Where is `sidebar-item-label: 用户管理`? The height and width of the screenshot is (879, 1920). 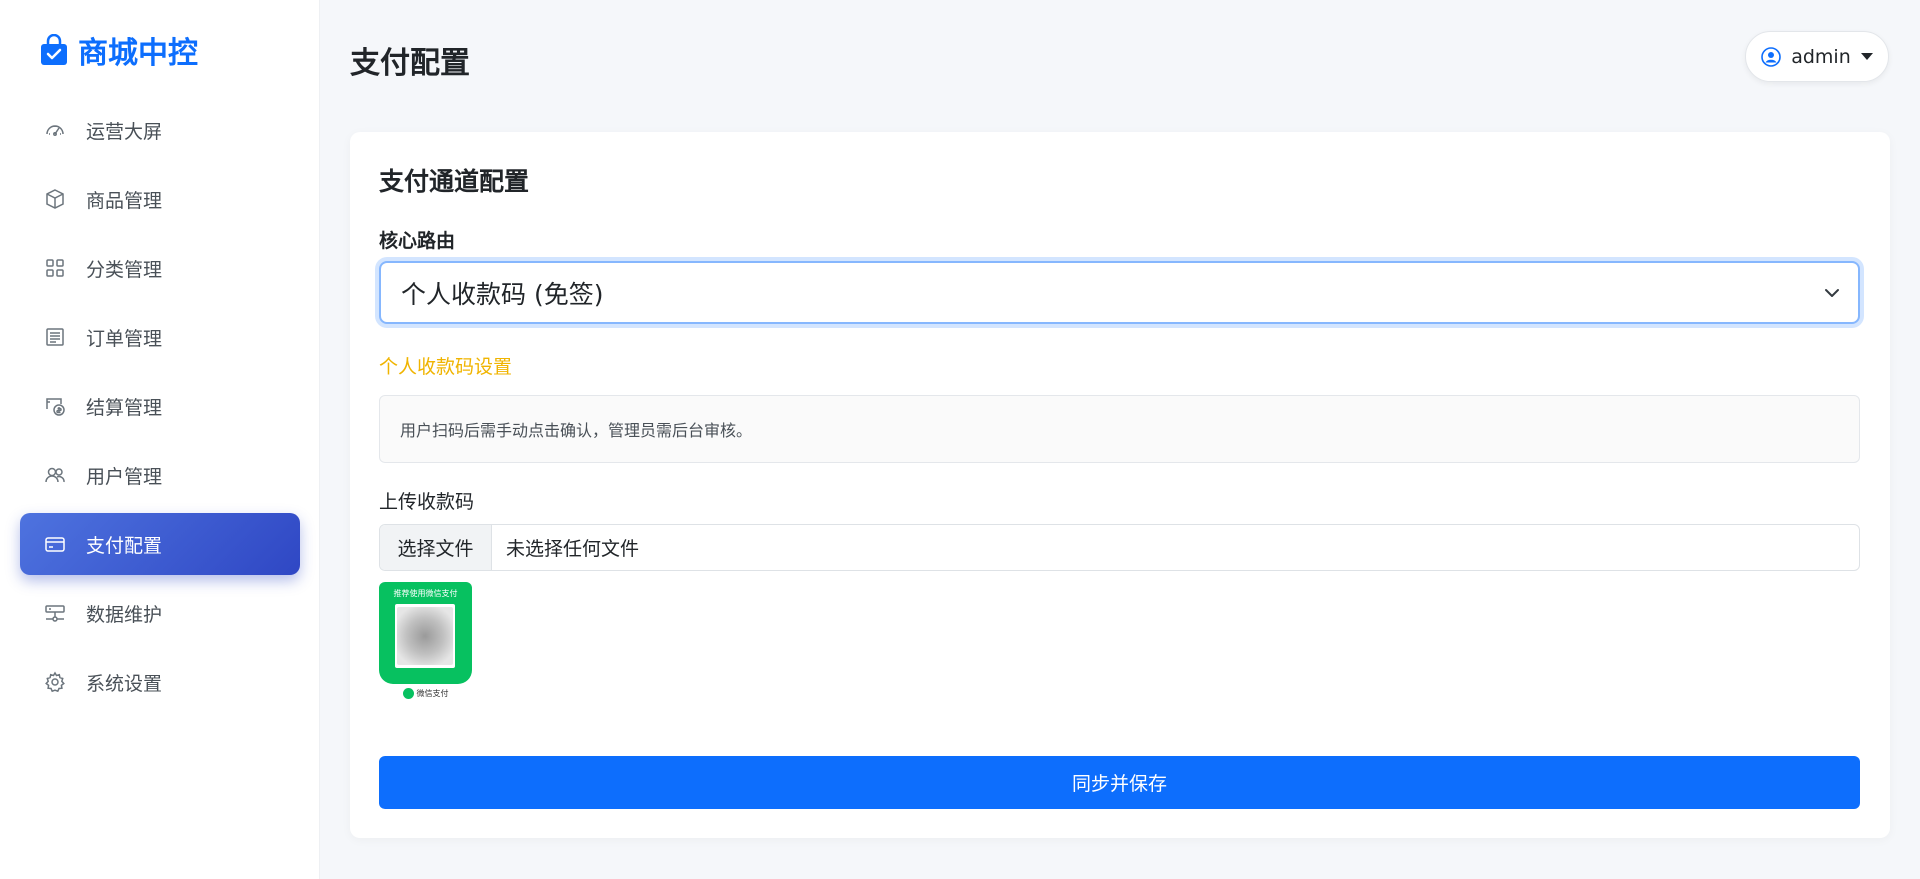 sidebar-item-label: 用户管理 is located at coordinates (124, 476).